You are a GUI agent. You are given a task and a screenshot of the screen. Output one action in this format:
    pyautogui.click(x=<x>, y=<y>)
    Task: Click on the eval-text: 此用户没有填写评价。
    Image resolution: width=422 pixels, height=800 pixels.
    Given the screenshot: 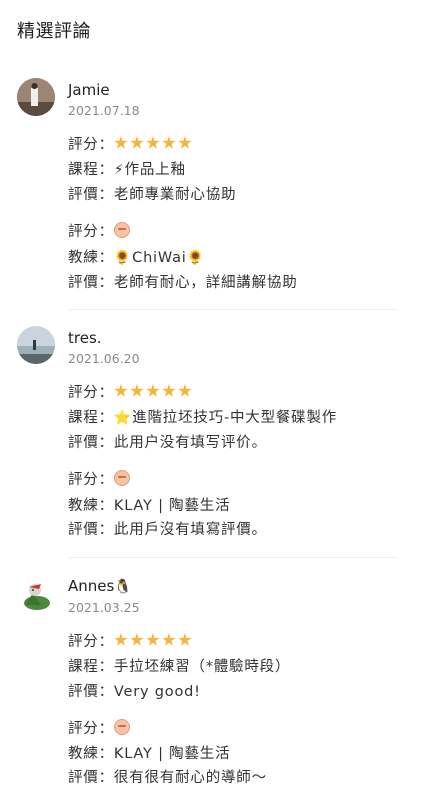 What is the action you would take?
    pyautogui.click(x=190, y=443)
    